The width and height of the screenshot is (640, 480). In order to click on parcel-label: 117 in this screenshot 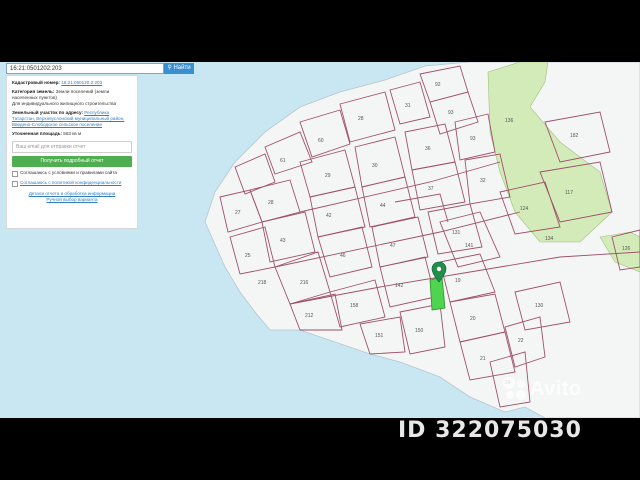, I will do `click(569, 193)`.